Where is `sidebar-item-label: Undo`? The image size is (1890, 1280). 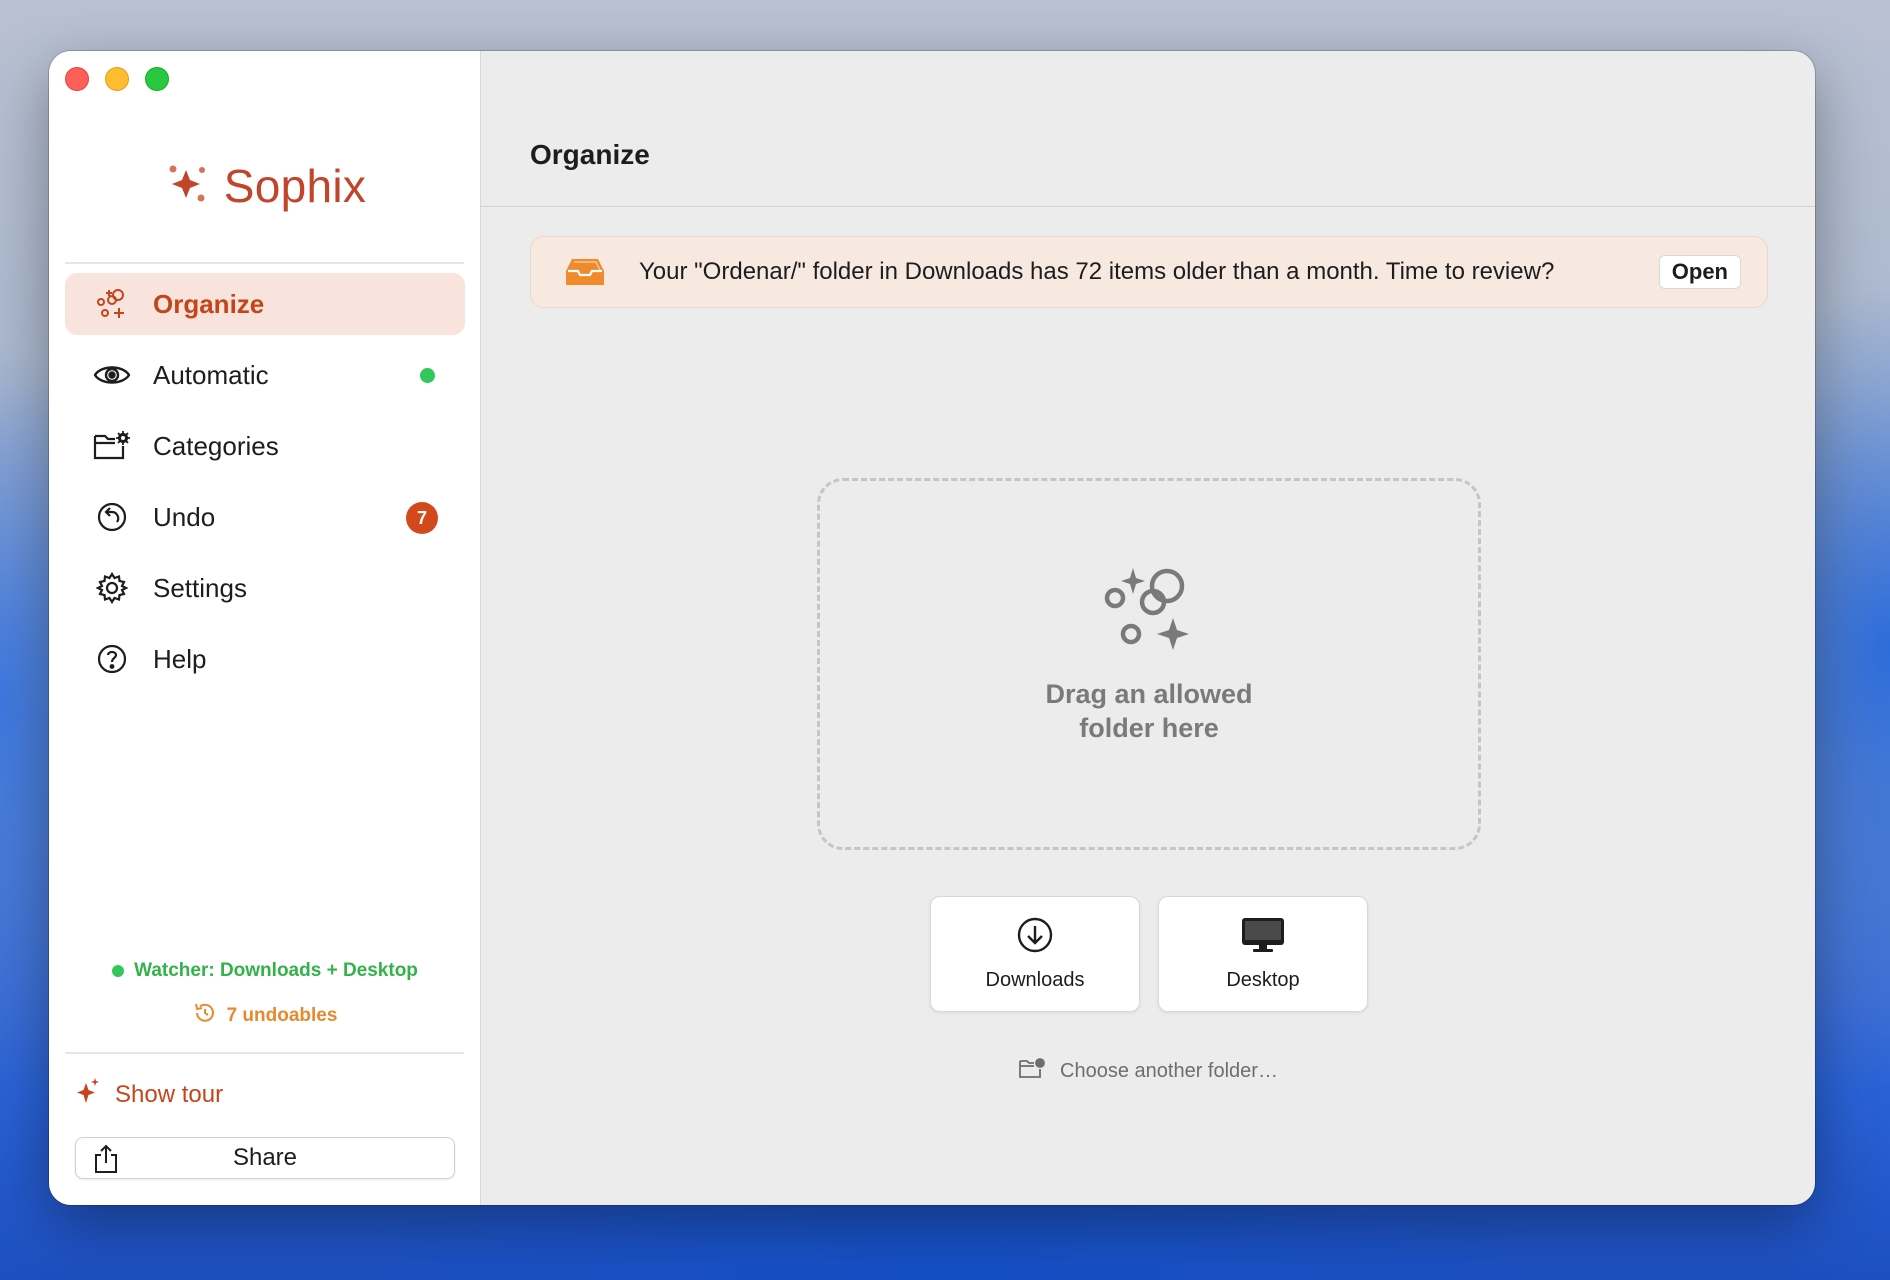
sidebar-item-label: Undo is located at coordinates (184, 516).